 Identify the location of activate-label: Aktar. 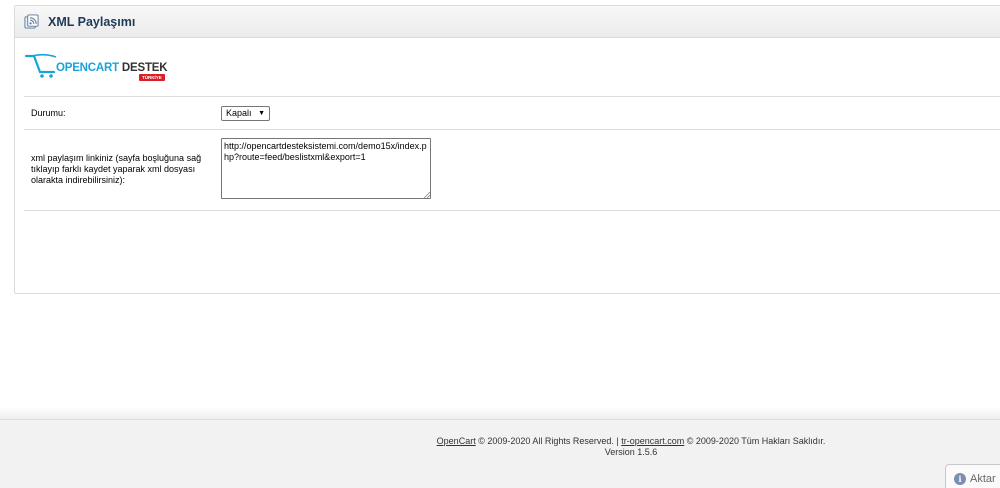
(983, 479).